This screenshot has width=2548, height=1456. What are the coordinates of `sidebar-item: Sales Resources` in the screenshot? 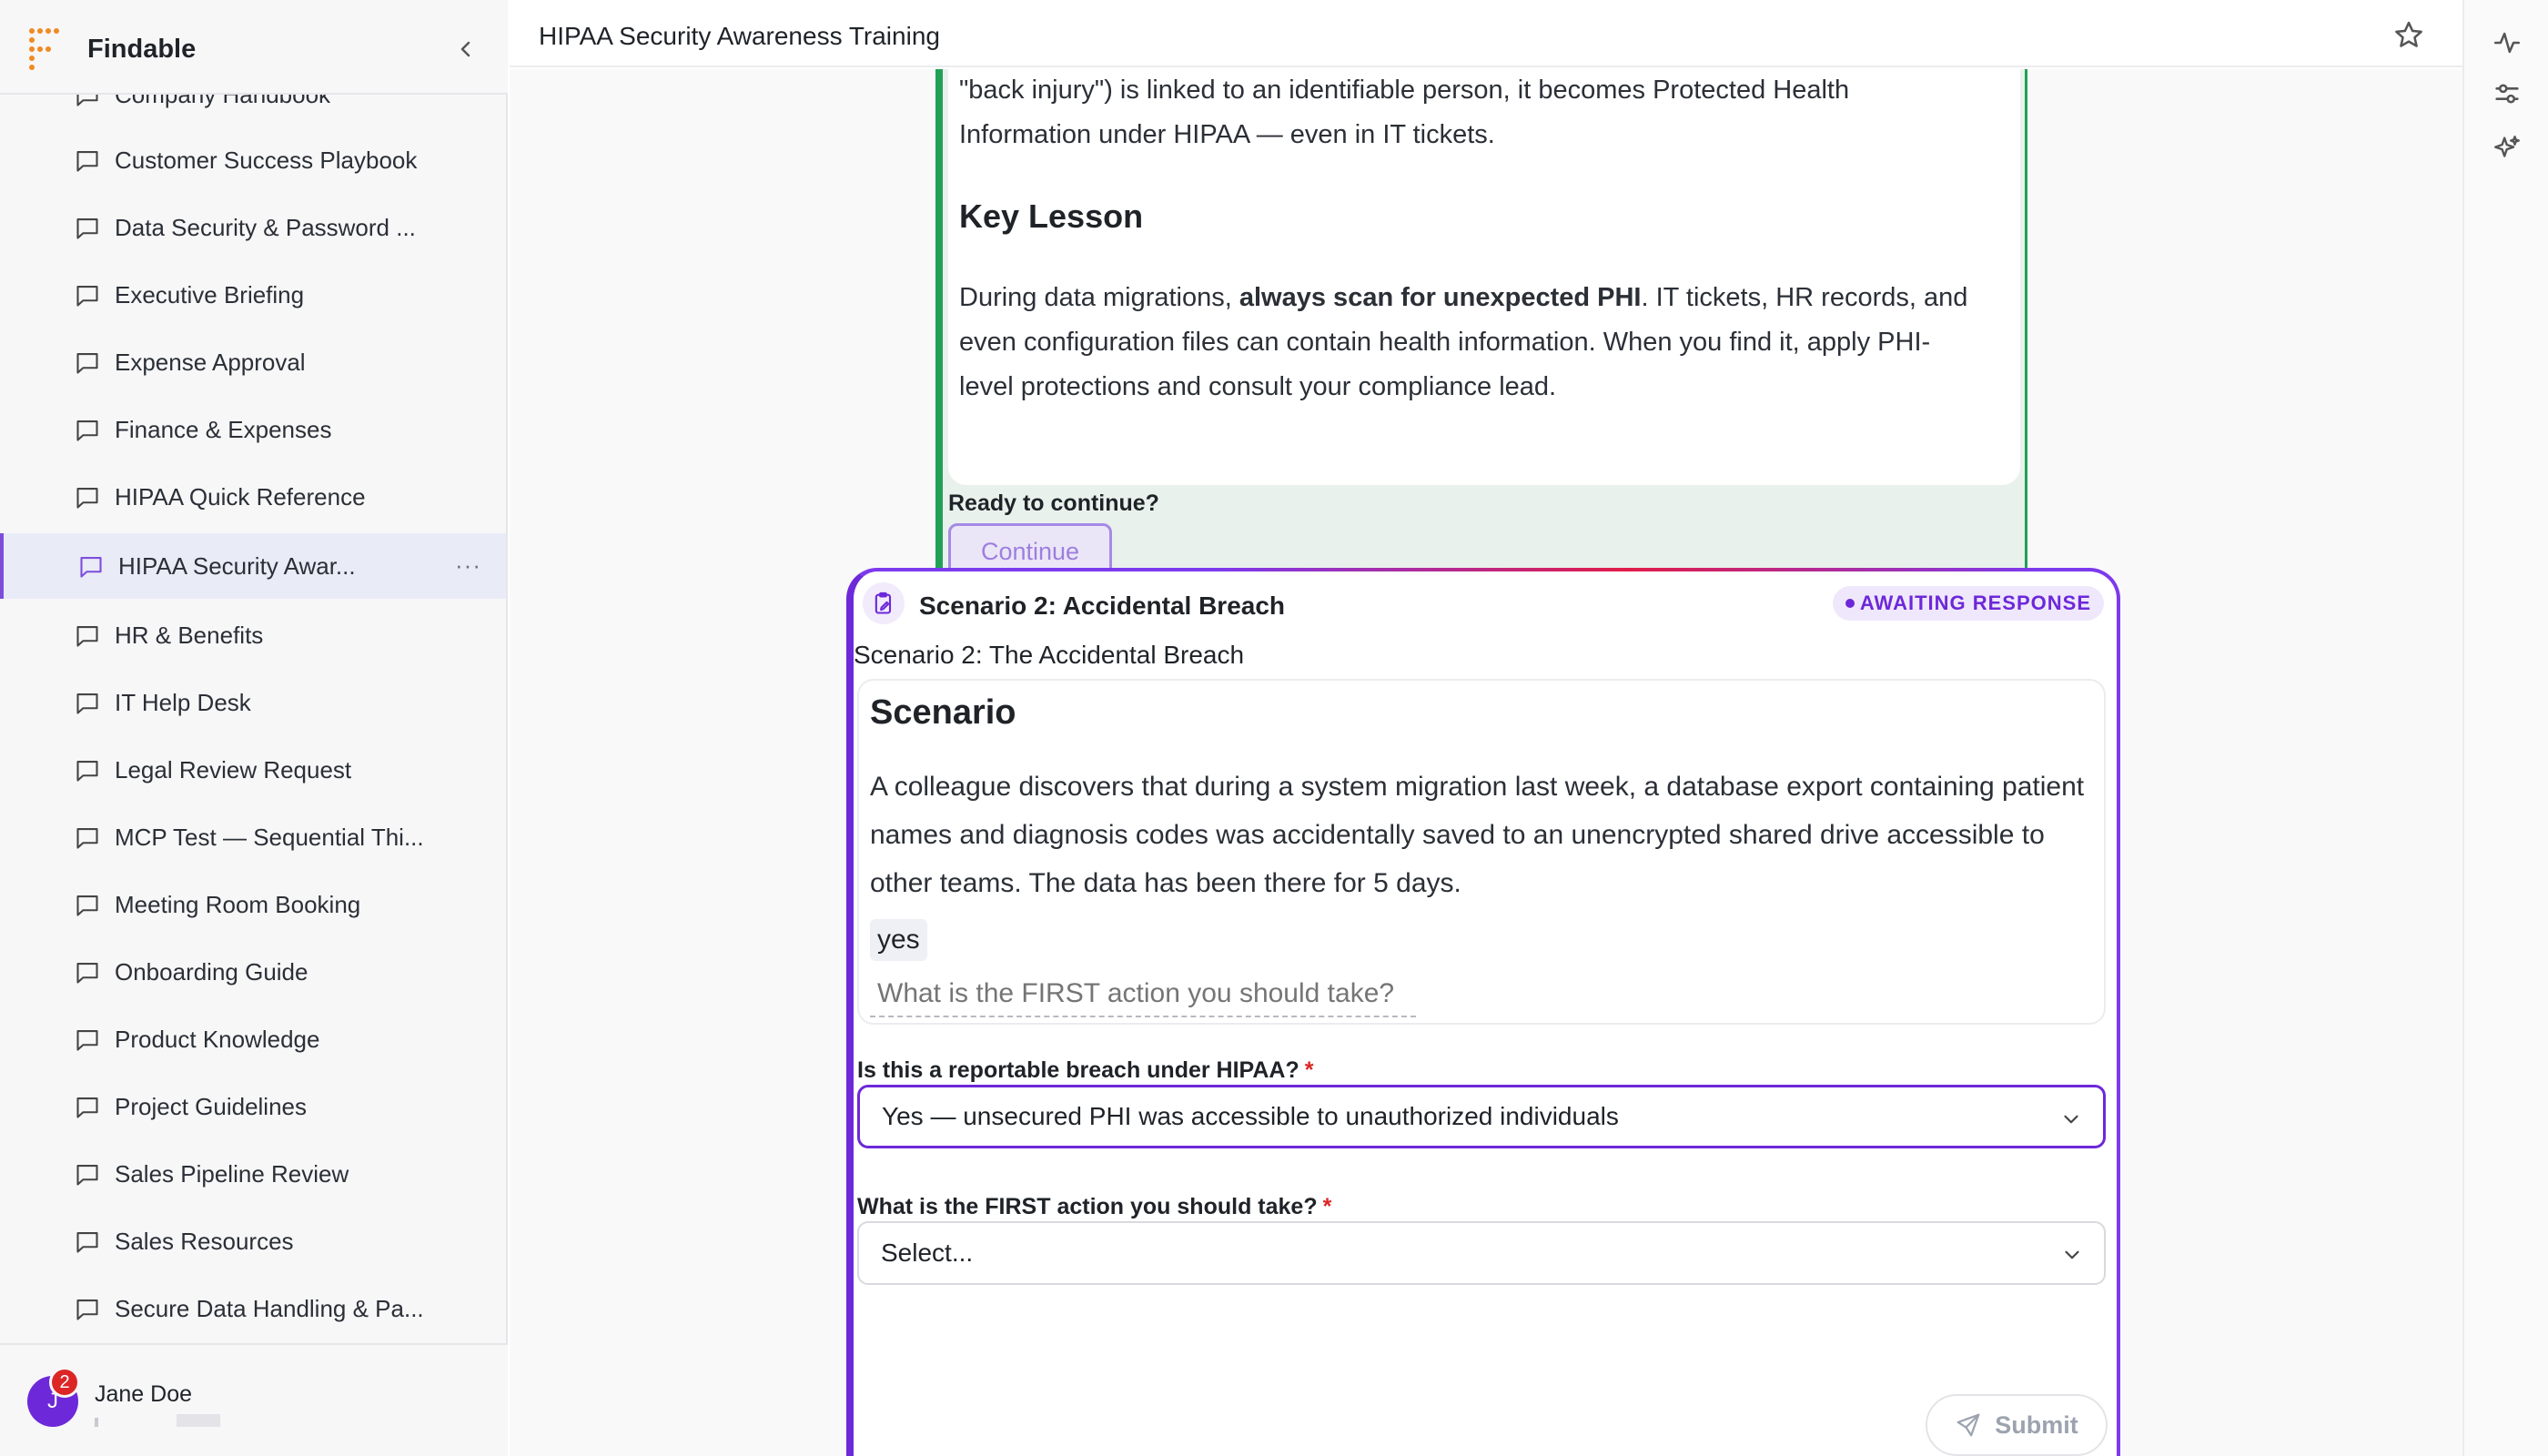 It's located at (253, 1241).